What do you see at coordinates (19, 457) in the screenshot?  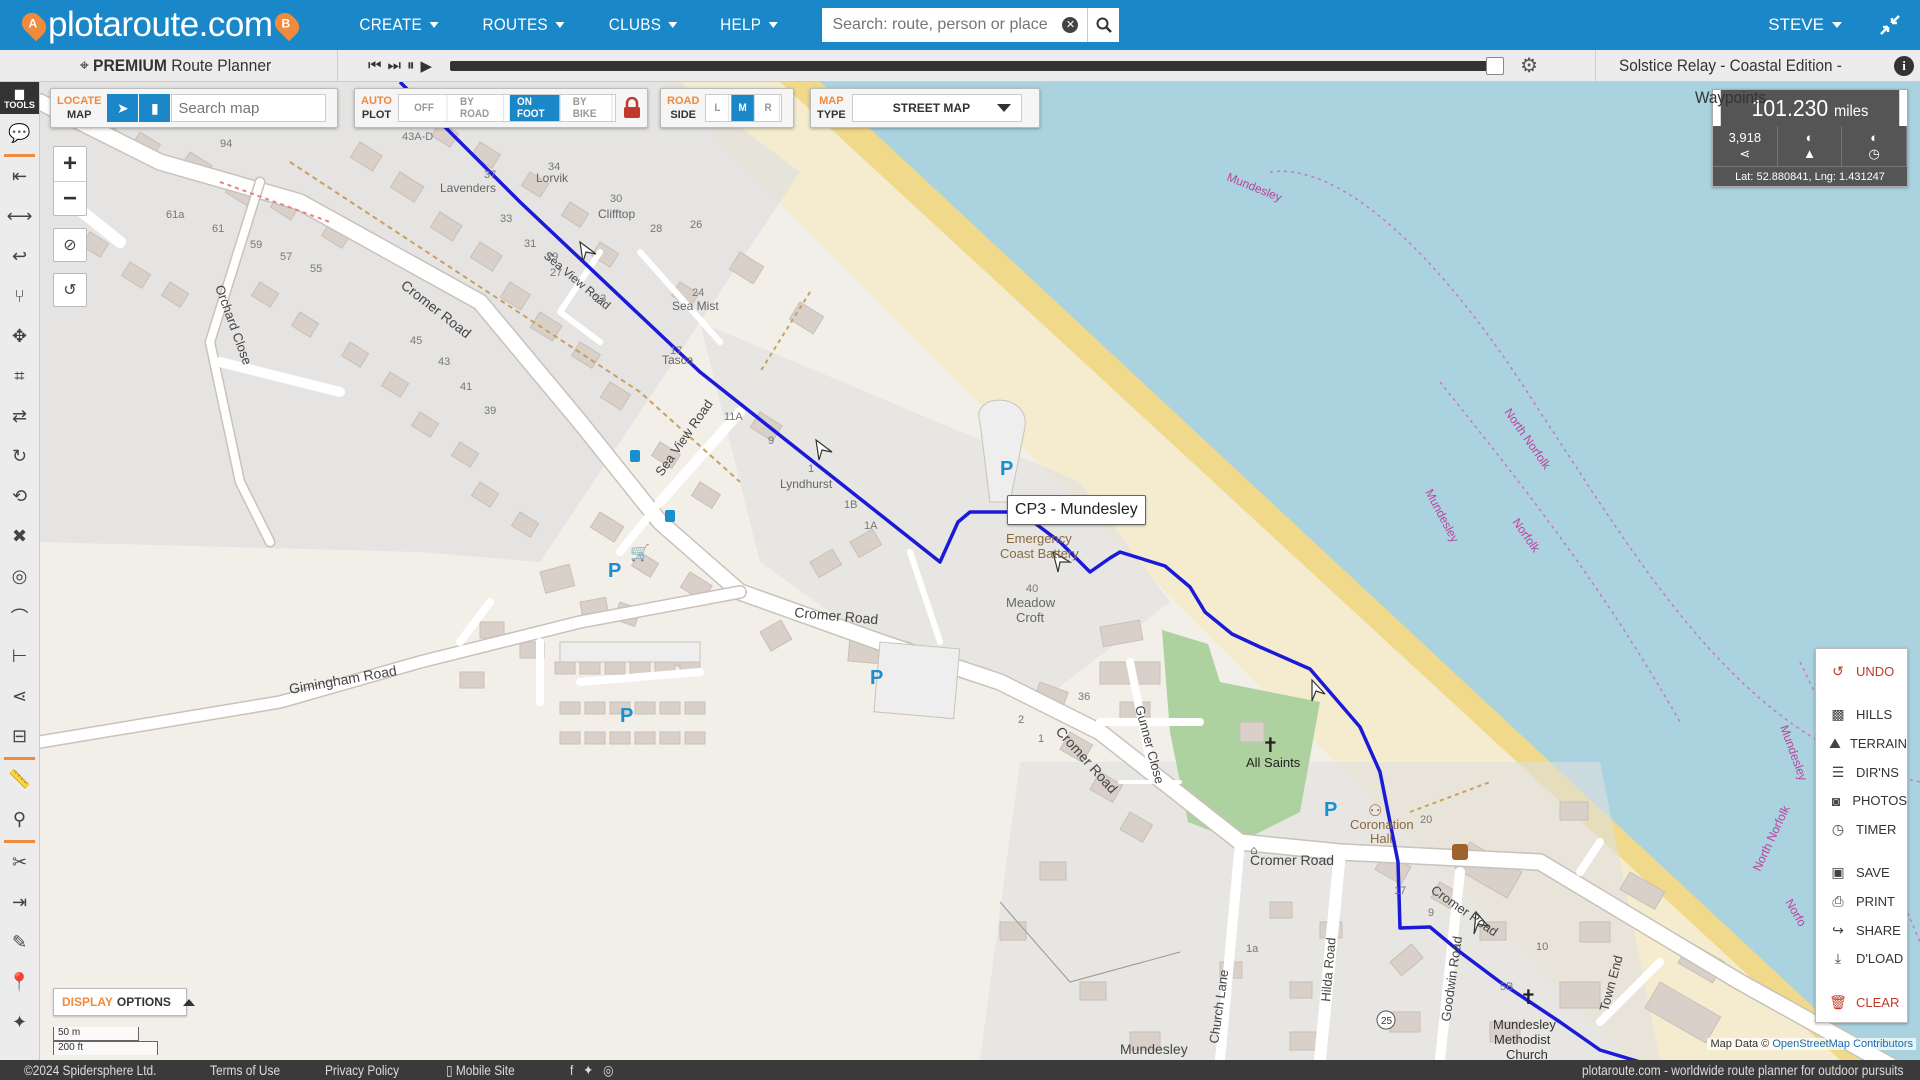 I see `loop-tool-icon: ↻` at bounding box center [19, 457].